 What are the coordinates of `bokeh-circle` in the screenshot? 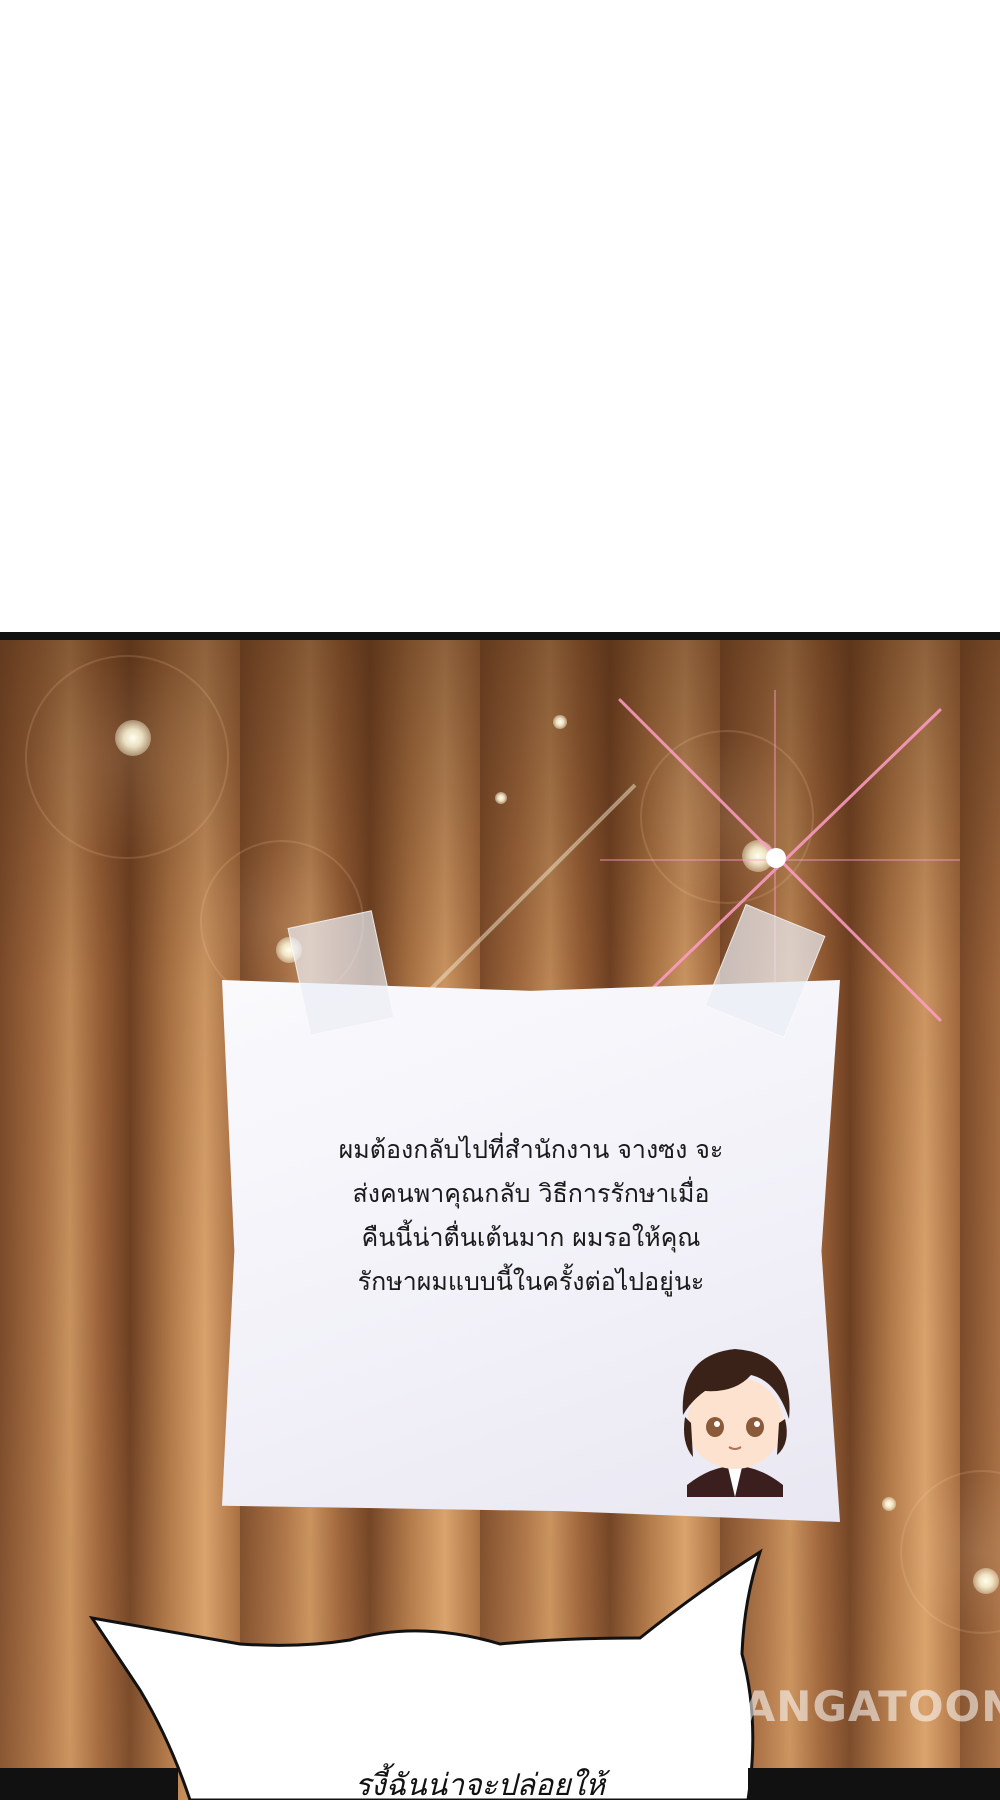 It's located at (127, 757).